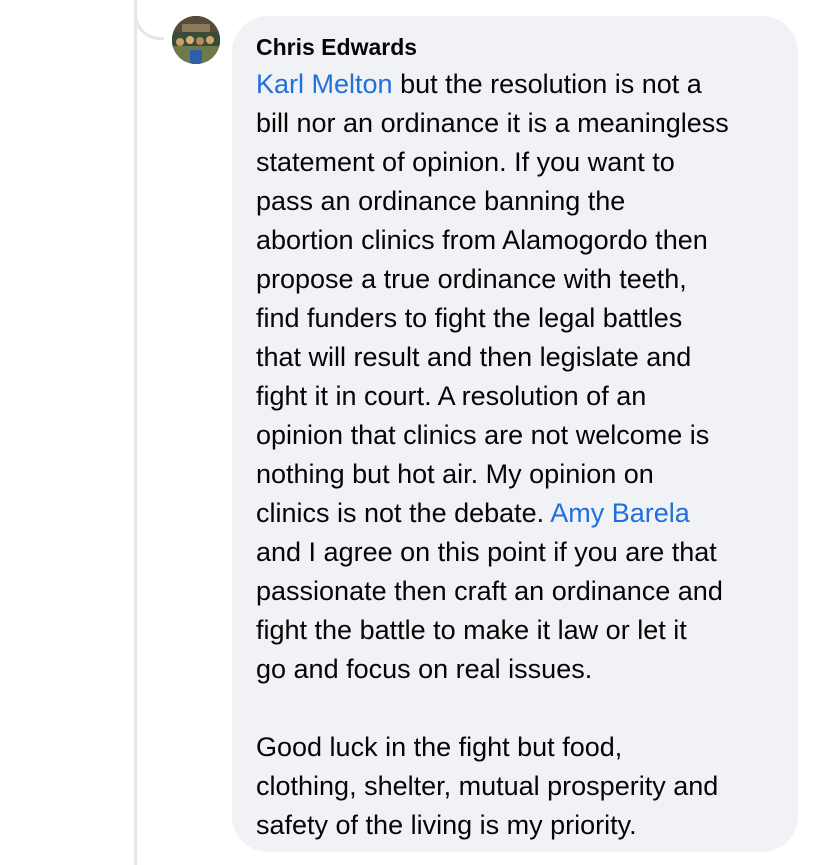 This screenshot has height=865, width=825. Describe the element at coordinates (479, 84) in the screenshot. I see `comment-line: Karl Melton but the resolution is not a` at that location.